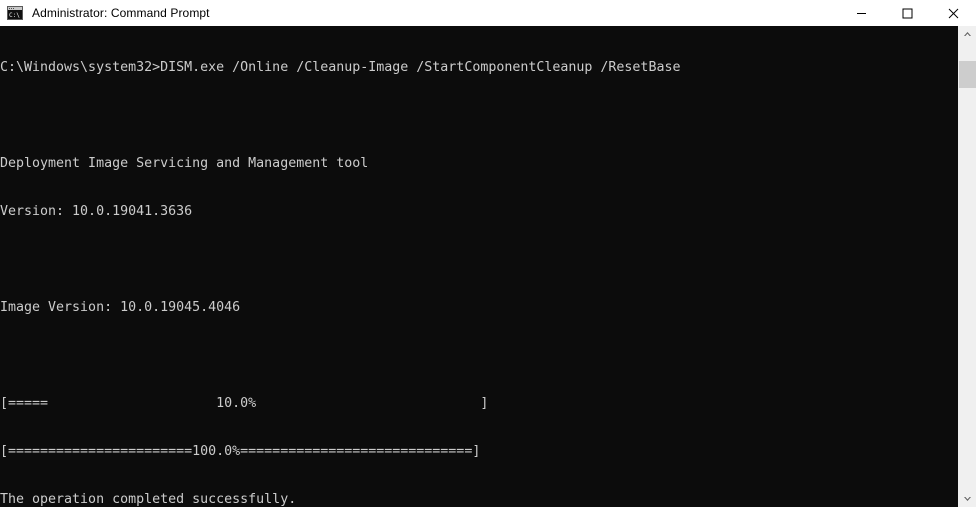 This screenshot has width=976, height=507. I want to click on maximize-icon, so click(907, 13).